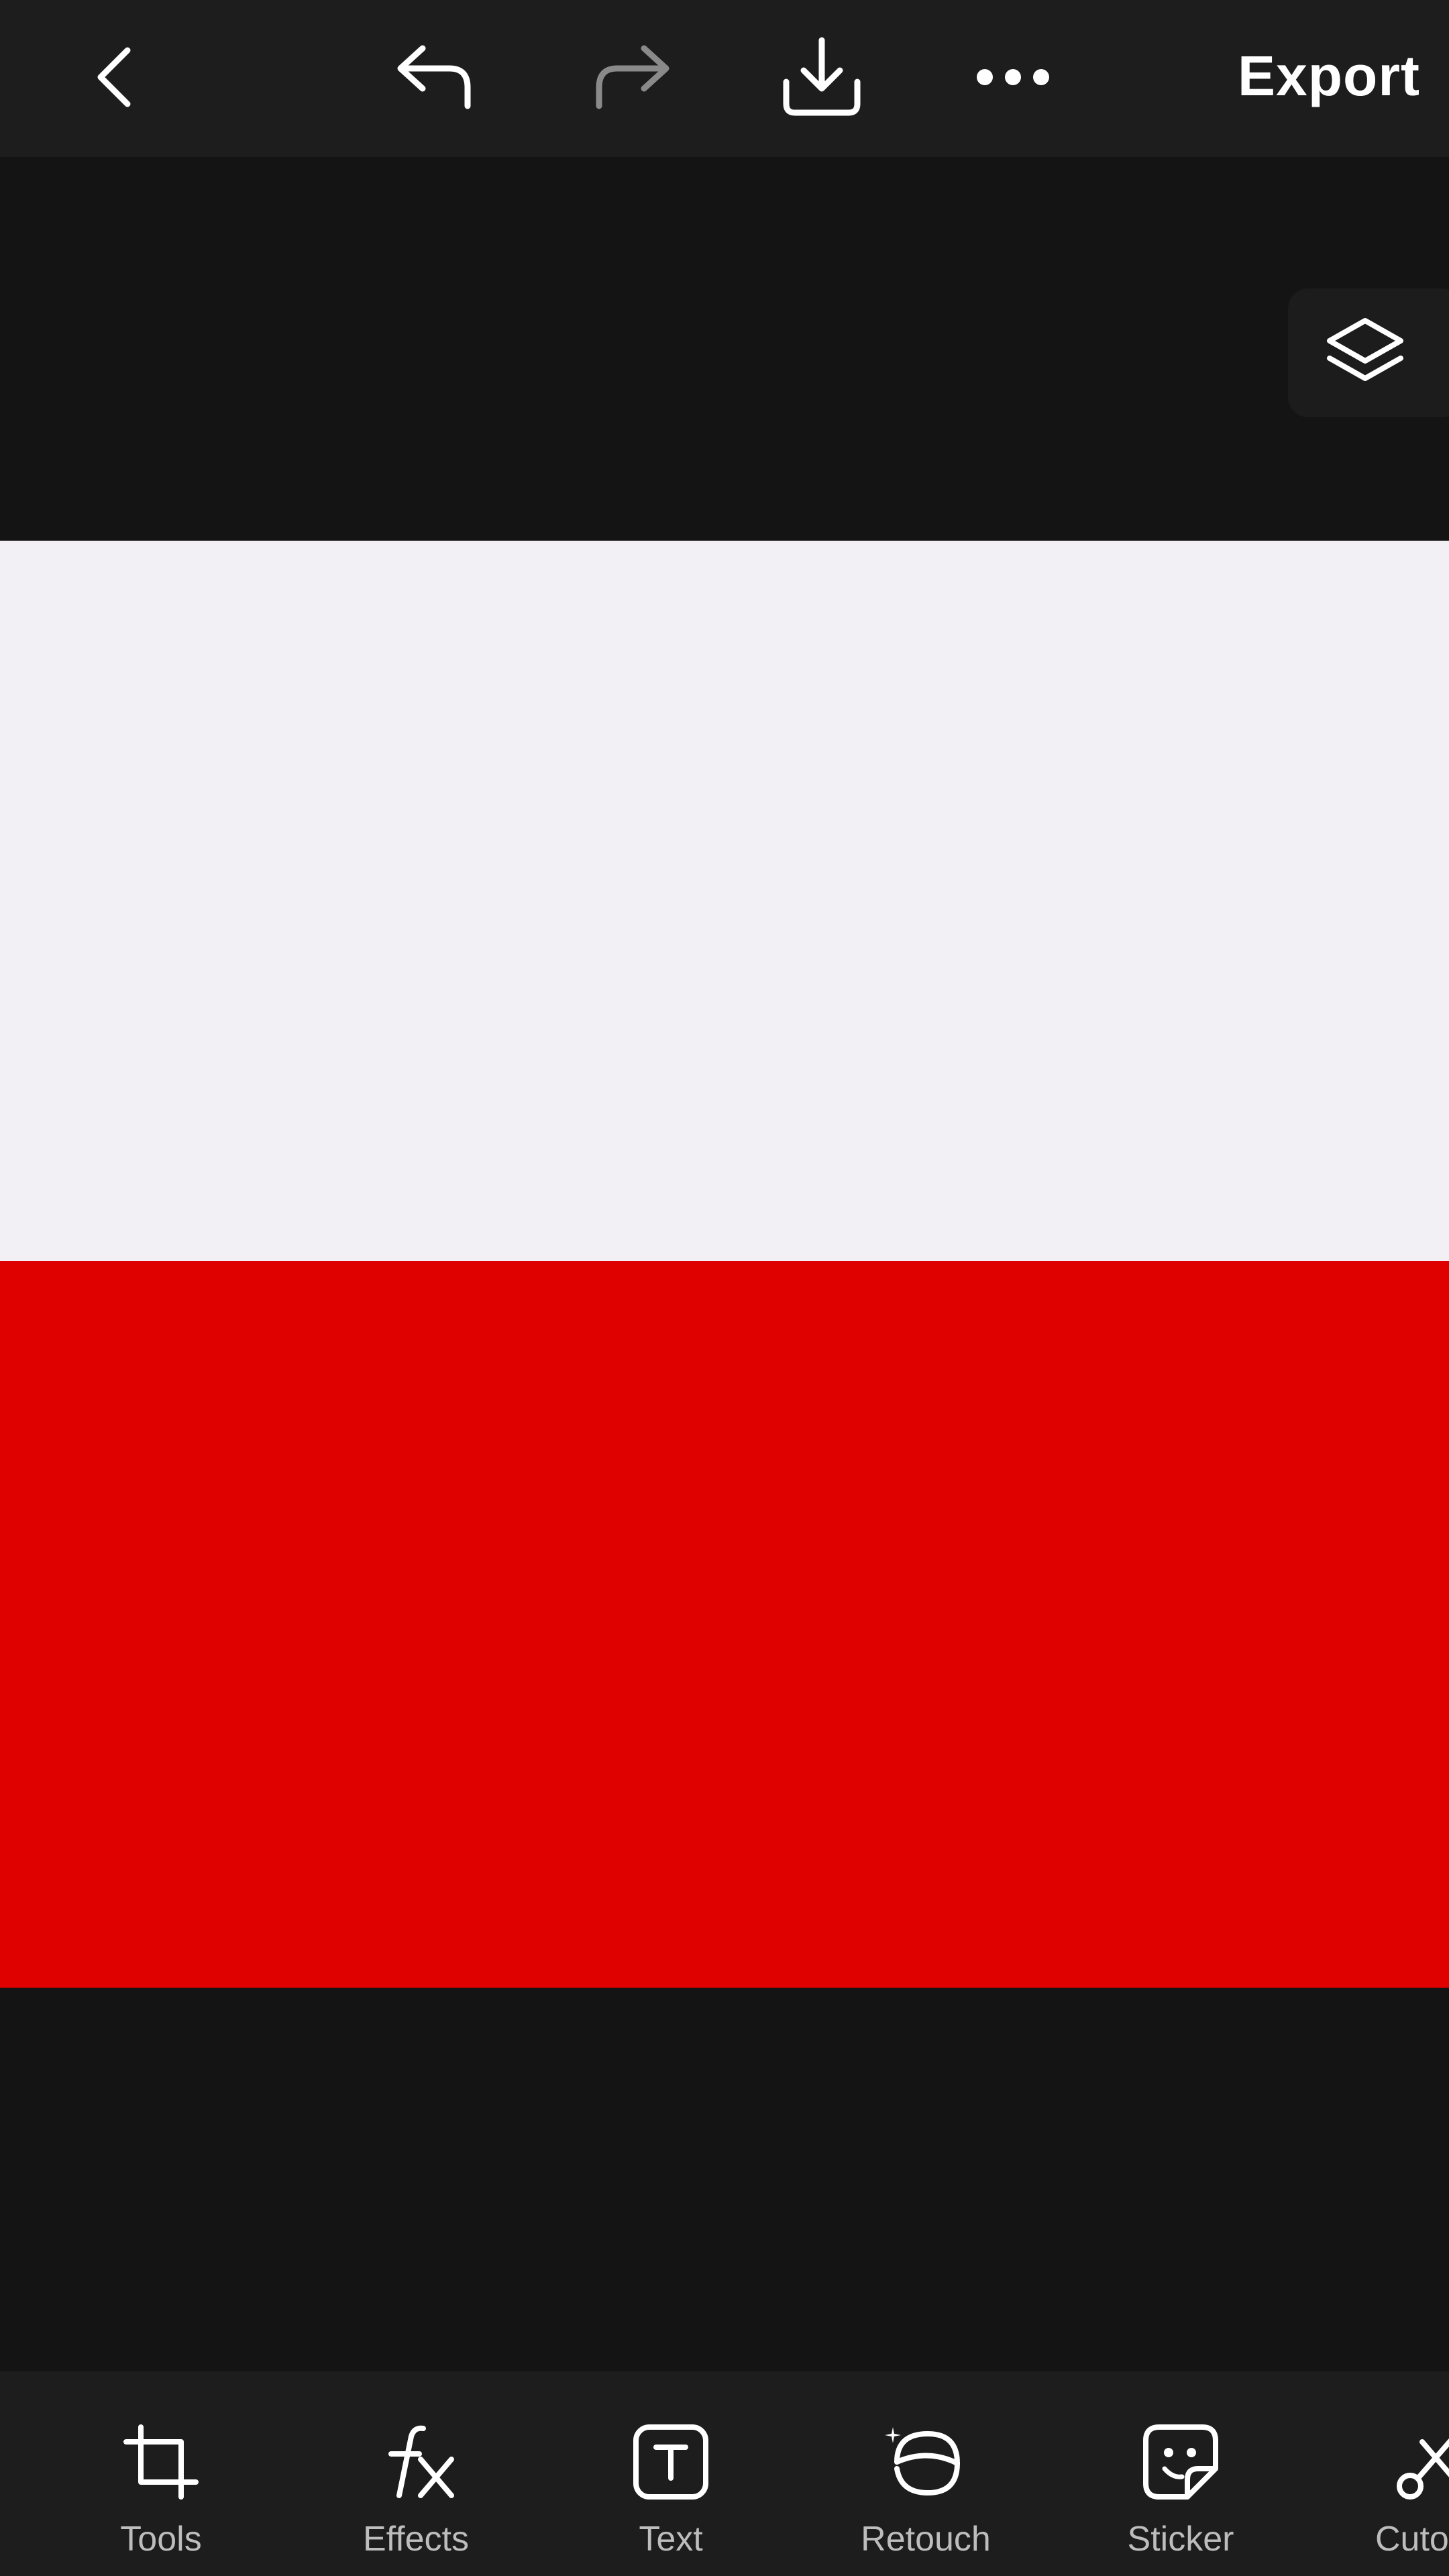 Image resolution: width=1449 pixels, height=2576 pixels. I want to click on scissors-icon, so click(1423, 2469).